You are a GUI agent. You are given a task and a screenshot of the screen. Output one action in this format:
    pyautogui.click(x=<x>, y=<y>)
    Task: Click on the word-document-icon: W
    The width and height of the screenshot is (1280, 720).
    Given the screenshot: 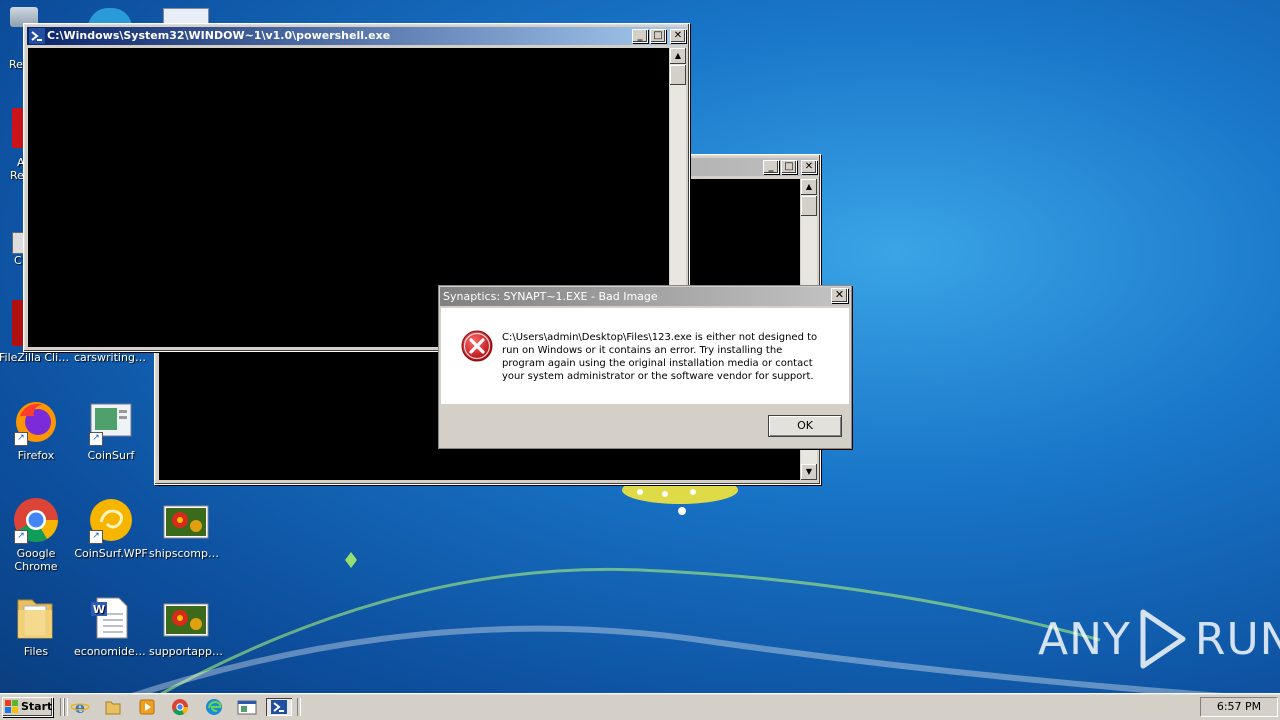 What is the action you would take?
    pyautogui.click(x=111, y=618)
    